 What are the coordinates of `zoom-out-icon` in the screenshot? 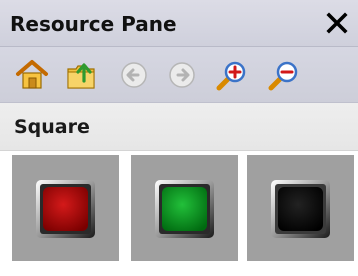 It's located at (284, 75).